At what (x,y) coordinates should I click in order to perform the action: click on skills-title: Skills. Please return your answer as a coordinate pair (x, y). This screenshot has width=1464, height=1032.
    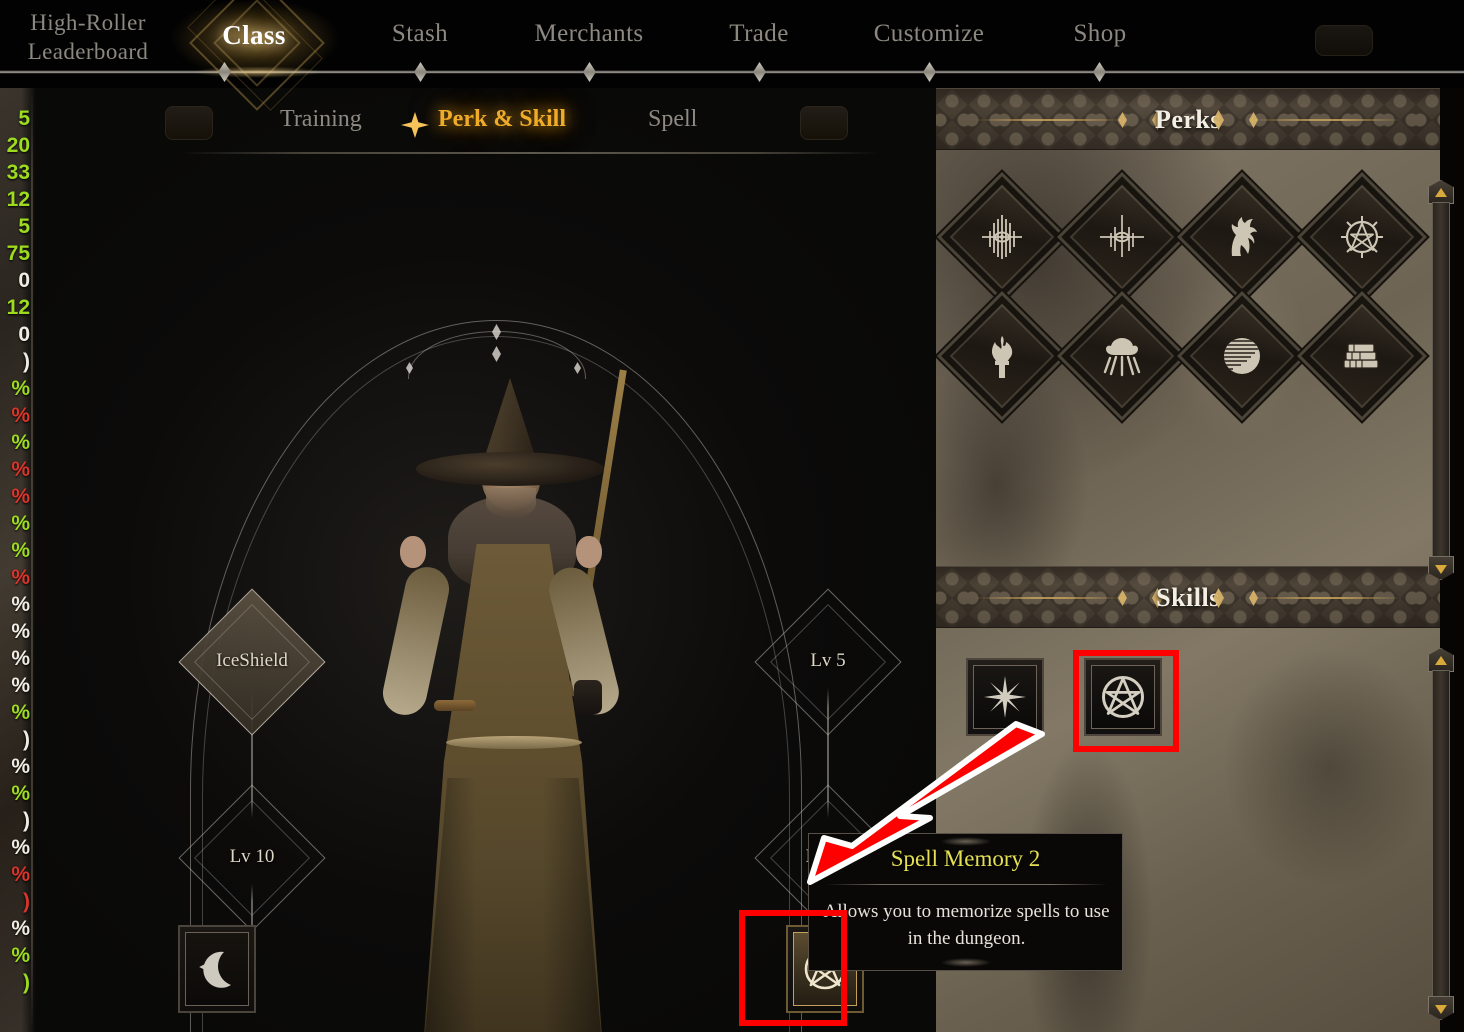
    Looking at the image, I should click on (1188, 597).